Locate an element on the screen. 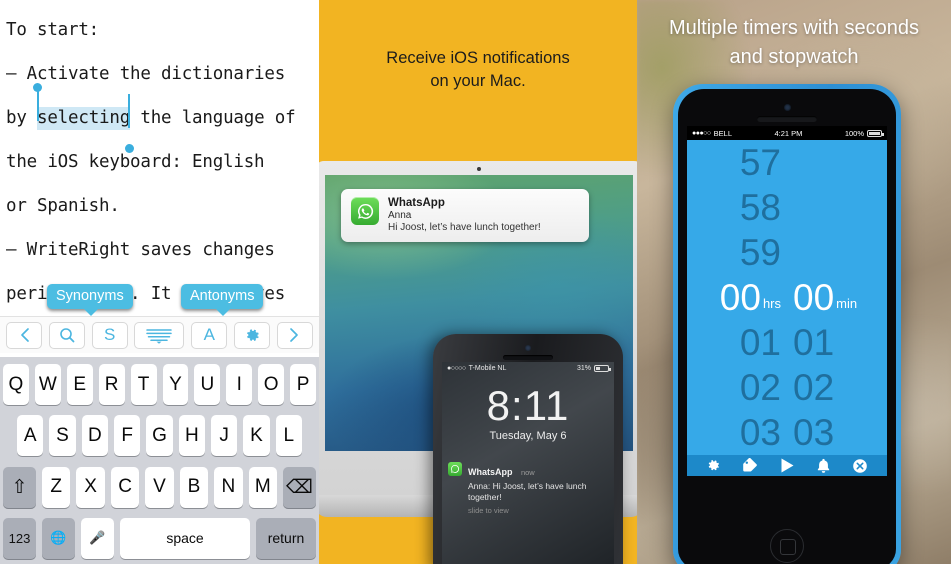  return-key: return is located at coordinates (286, 538).